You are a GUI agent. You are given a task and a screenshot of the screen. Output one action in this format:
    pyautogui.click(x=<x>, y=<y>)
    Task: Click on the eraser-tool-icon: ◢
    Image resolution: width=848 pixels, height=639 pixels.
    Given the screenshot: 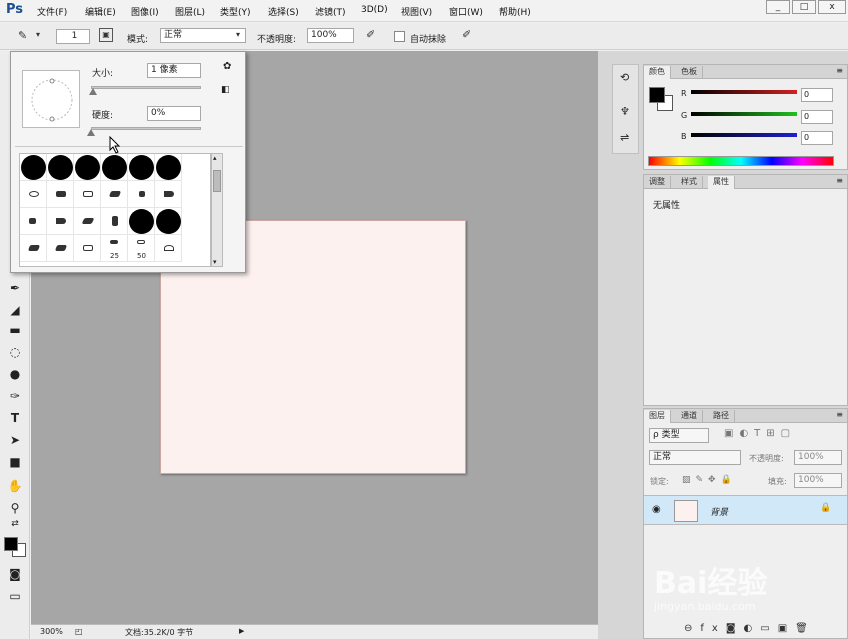 What is the action you would take?
    pyautogui.click(x=15, y=312)
    